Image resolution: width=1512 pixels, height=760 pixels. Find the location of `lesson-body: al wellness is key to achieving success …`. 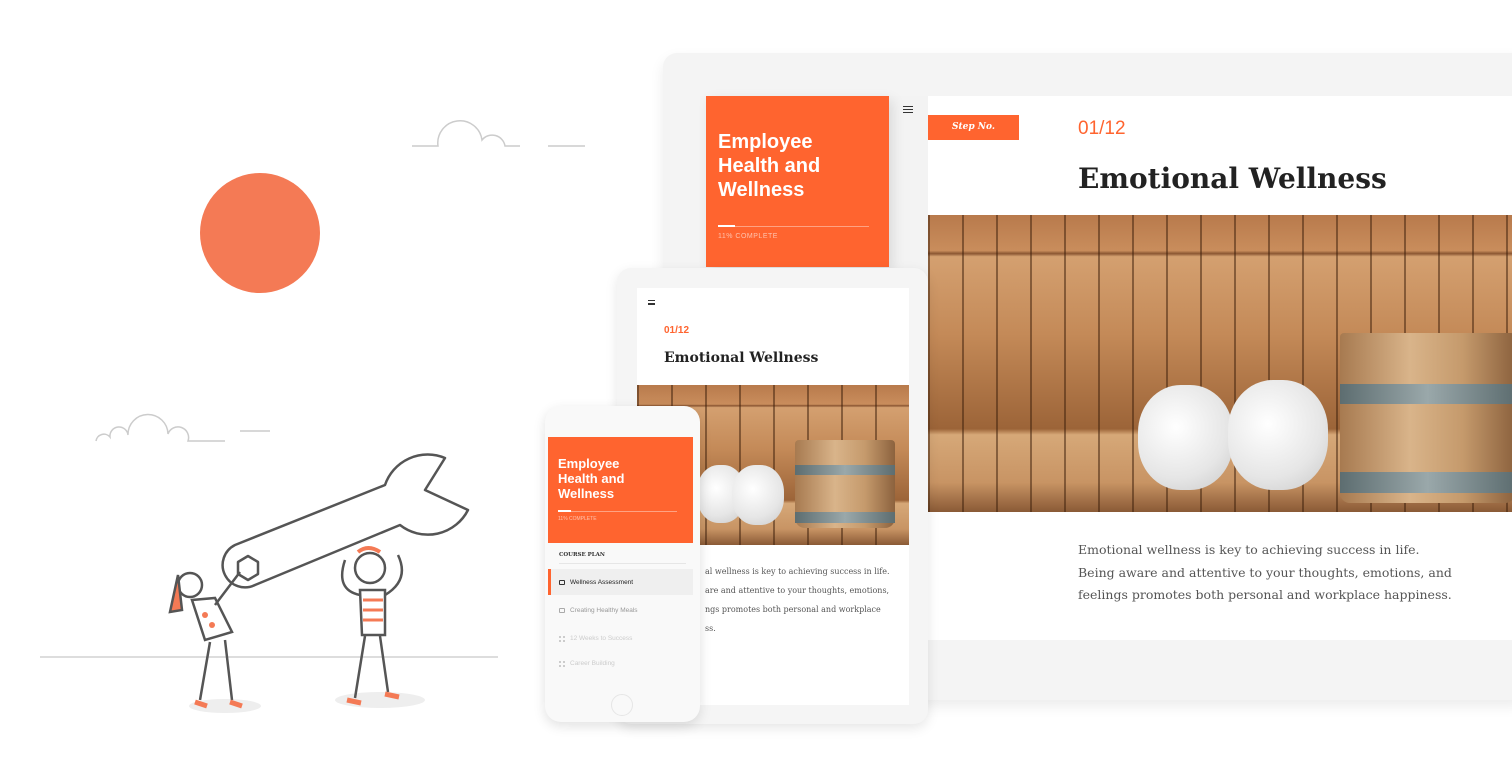

lesson-body: al wellness is key to achieving success … is located at coordinates (797, 600).